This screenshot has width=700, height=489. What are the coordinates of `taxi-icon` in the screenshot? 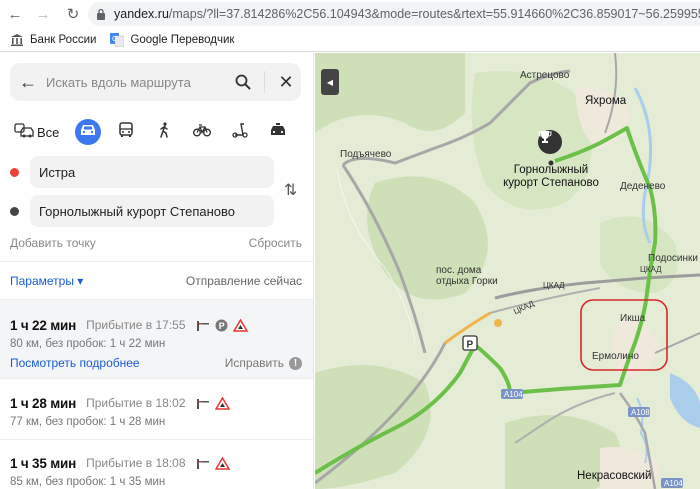 It's located at (278, 132).